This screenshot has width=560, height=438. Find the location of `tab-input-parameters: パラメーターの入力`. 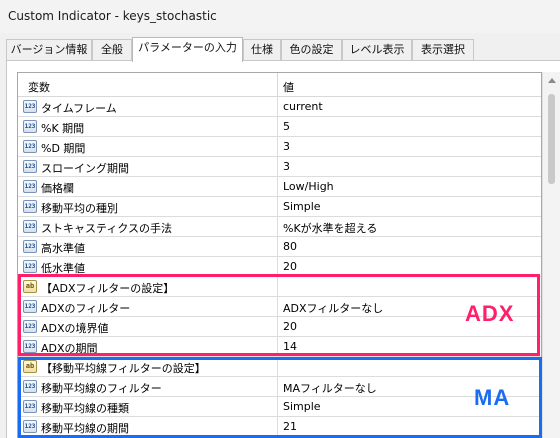

tab-input-parameters: パラメーターの入力 is located at coordinates (187, 49).